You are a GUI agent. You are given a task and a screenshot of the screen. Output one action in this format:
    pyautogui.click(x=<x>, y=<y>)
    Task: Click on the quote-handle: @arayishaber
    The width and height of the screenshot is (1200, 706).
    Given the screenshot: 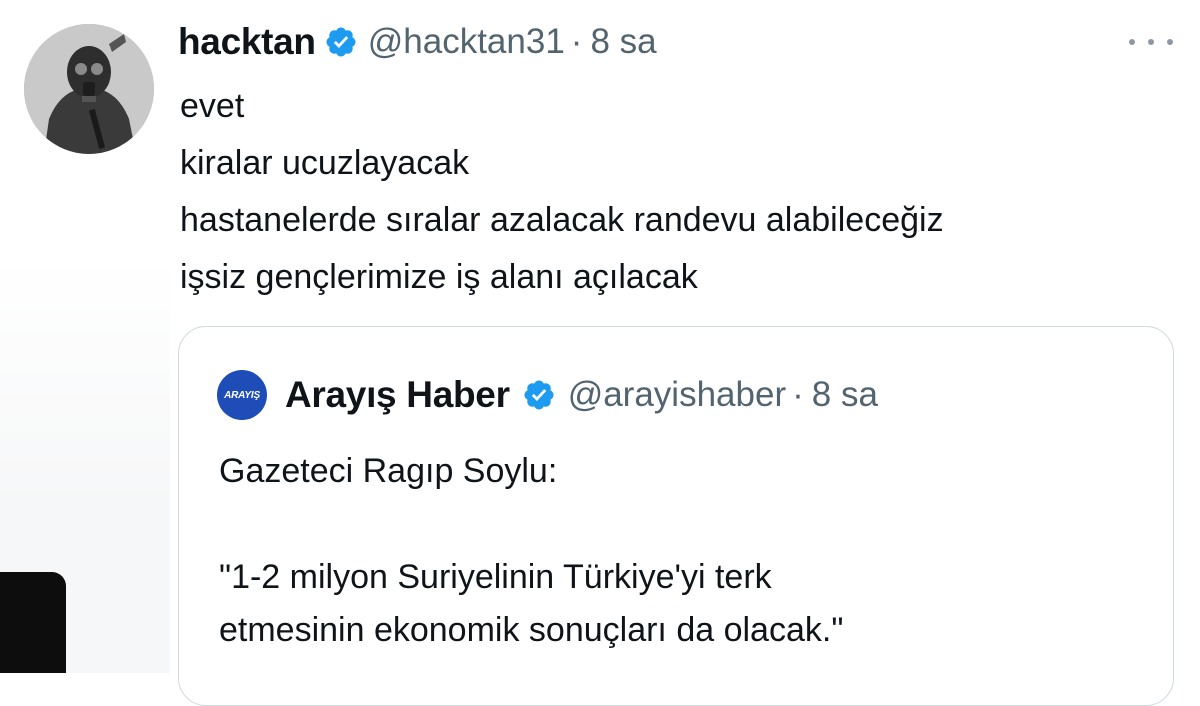 What is the action you would take?
    pyautogui.click(x=677, y=395)
    